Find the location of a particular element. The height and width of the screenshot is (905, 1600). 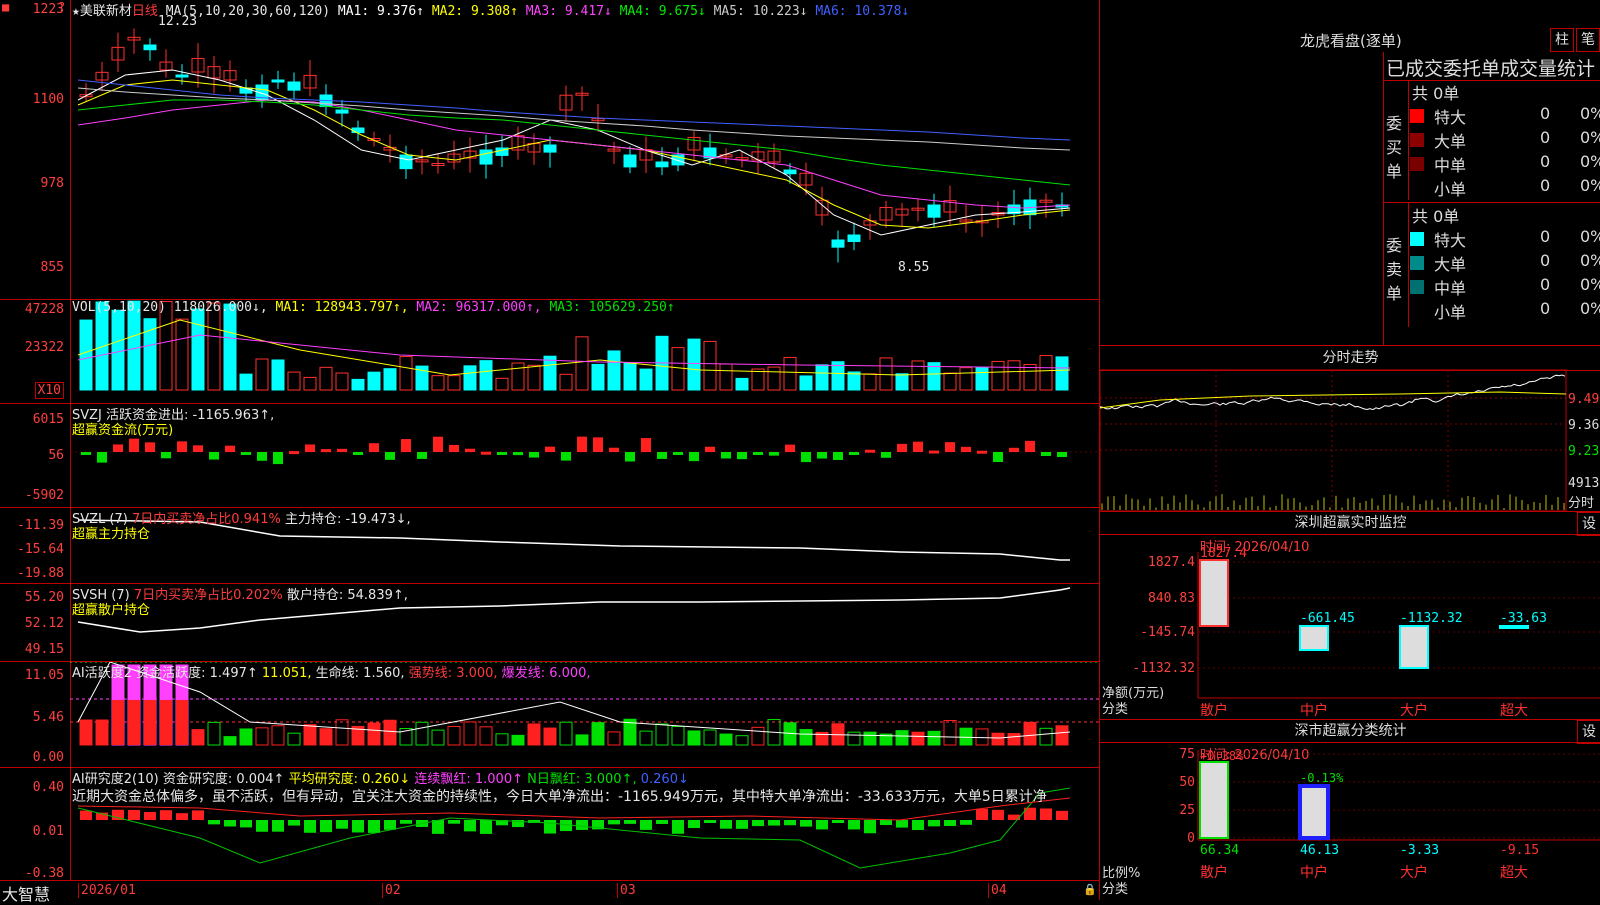

sz-y-tick: 840.83 is located at coordinates (1171, 598).